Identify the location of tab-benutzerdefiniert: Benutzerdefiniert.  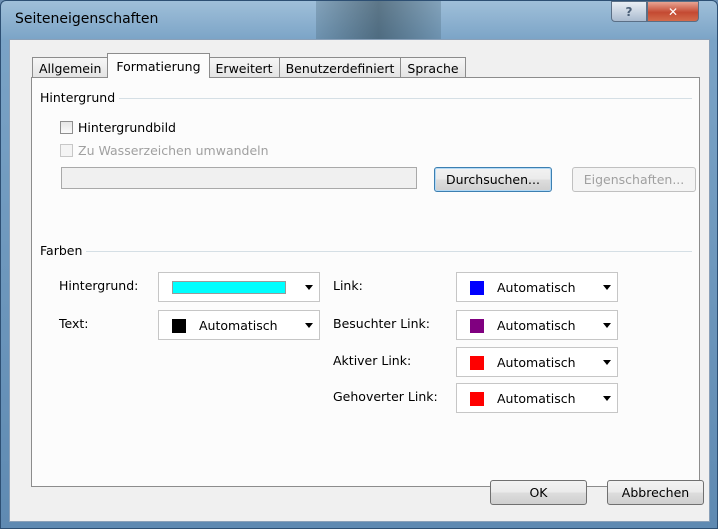
(340, 67).